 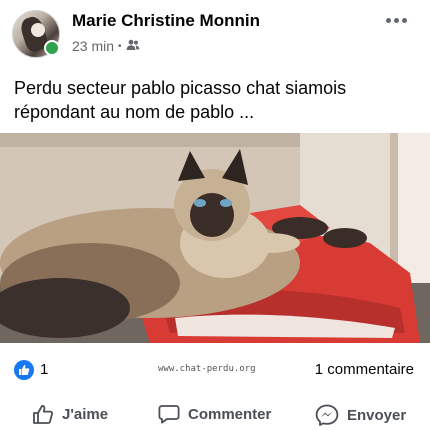 I want to click on reactions-bar: 1 www.chat-perdu.org 1 commentaire, so click(x=215, y=368).